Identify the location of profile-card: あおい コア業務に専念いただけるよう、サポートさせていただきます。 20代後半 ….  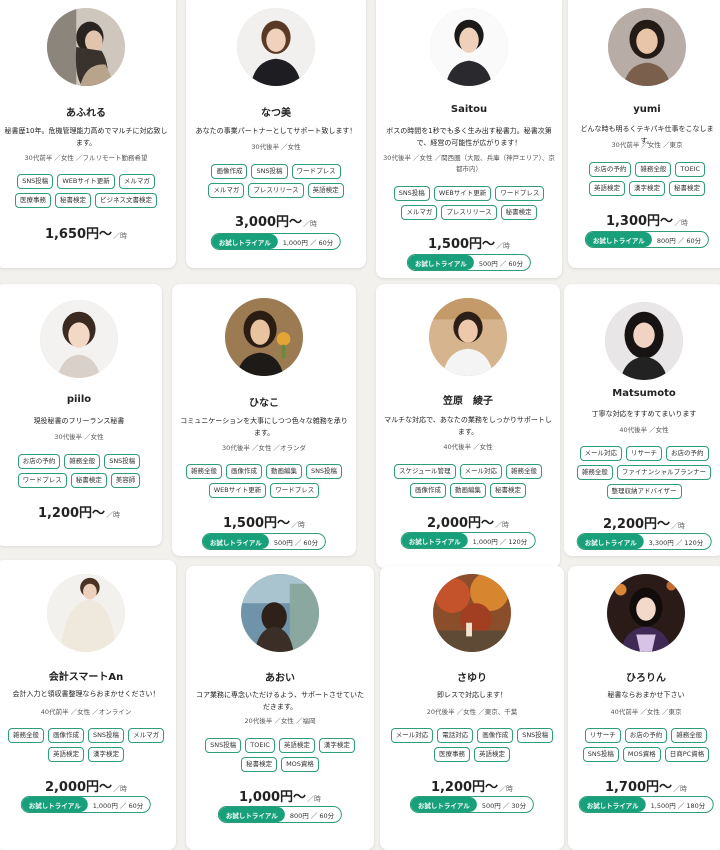
(280, 708).